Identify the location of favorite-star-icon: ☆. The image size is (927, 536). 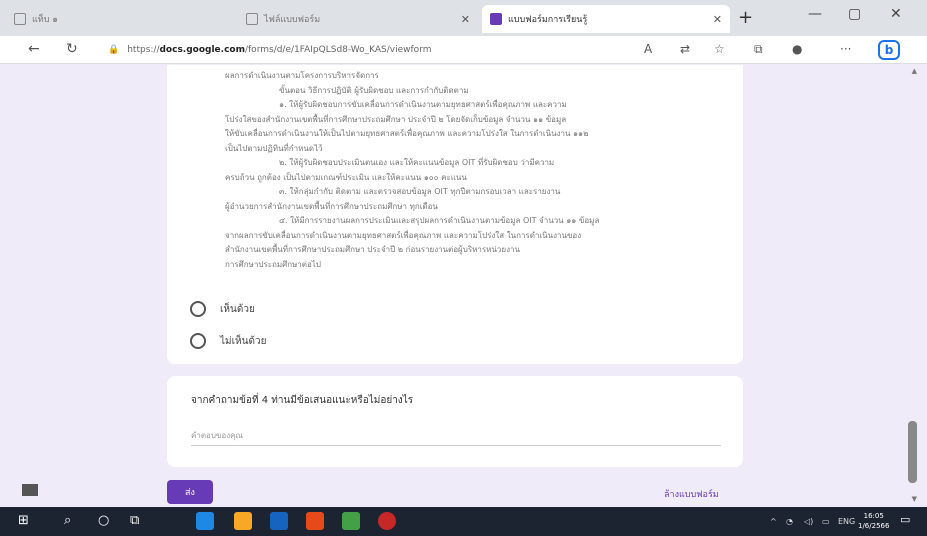
(719, 49).